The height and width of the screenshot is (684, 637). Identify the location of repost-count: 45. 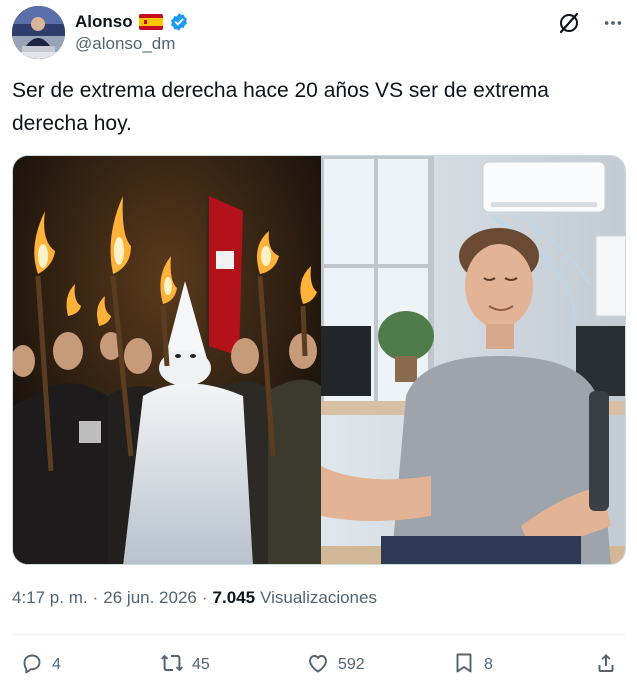
(201, 664).